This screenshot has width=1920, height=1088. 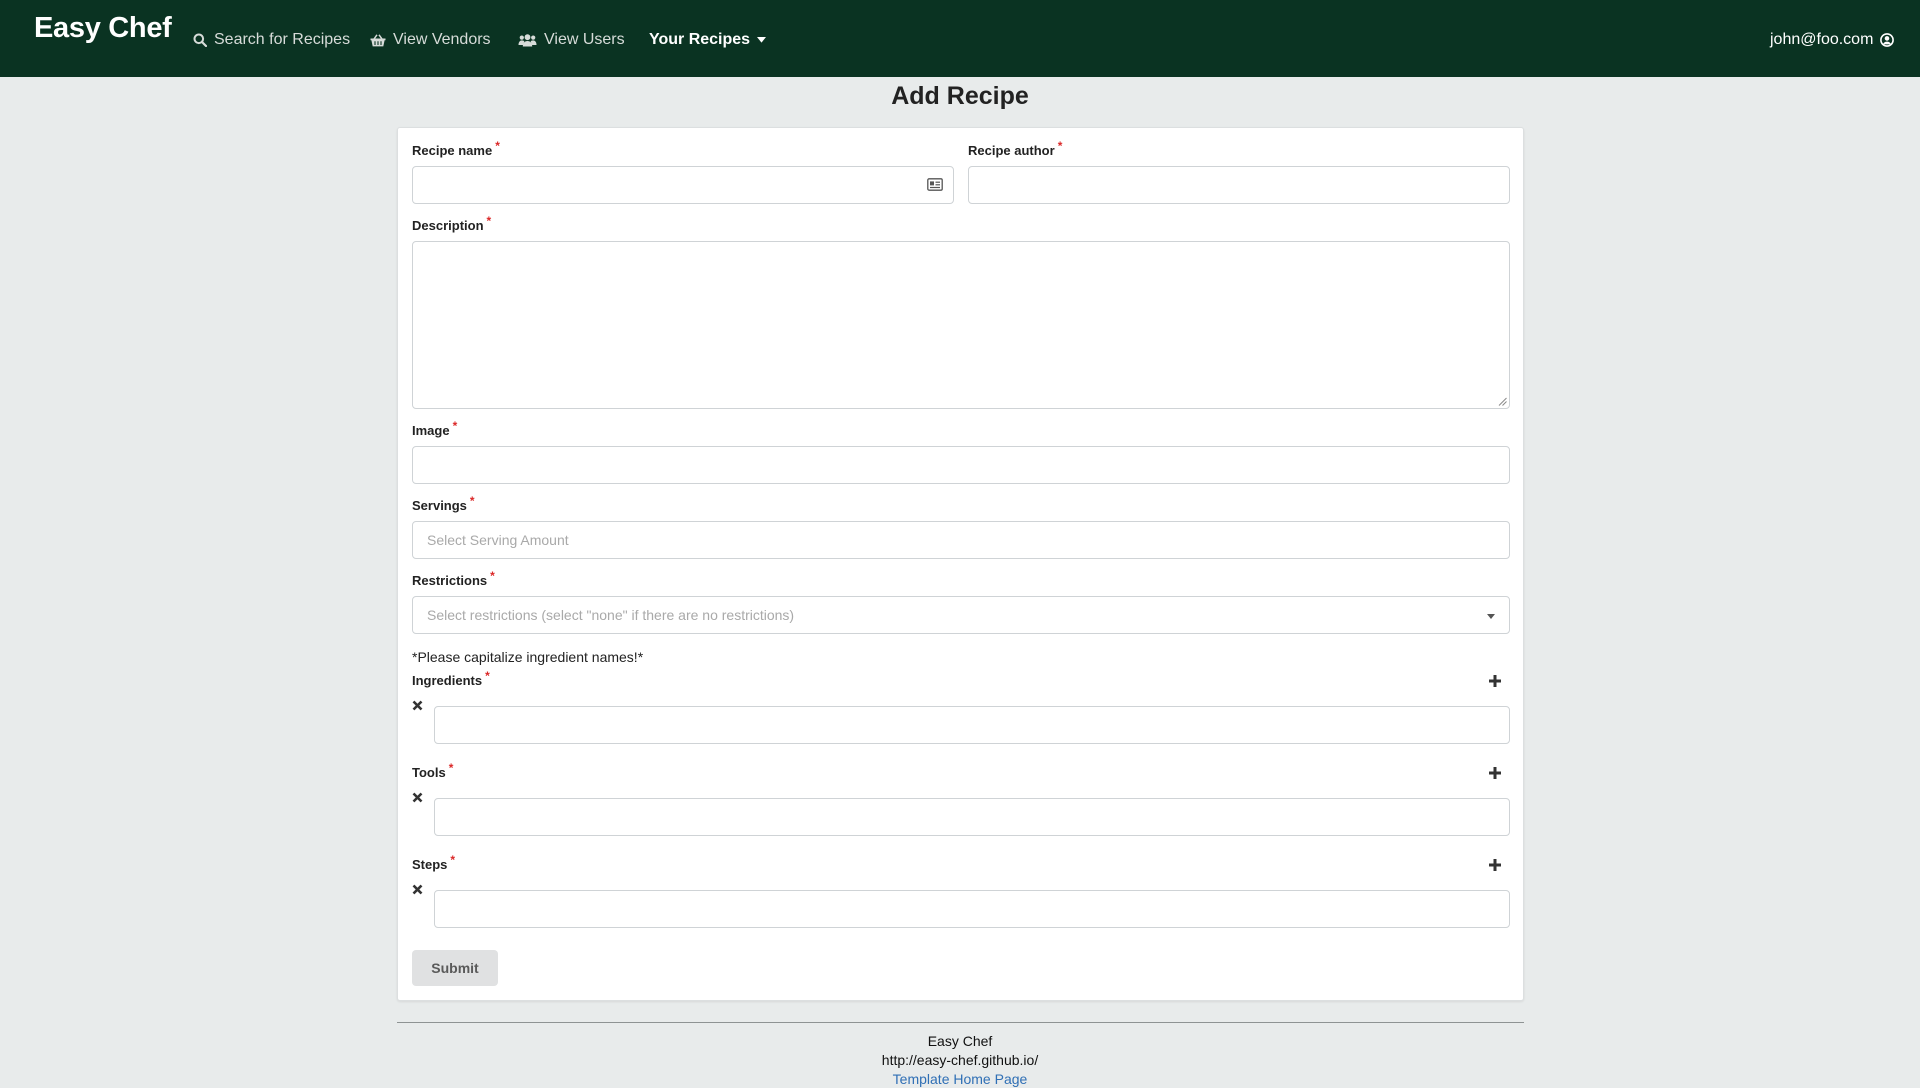 I want to click on description-label: Description *, so click(x=452, y=223).